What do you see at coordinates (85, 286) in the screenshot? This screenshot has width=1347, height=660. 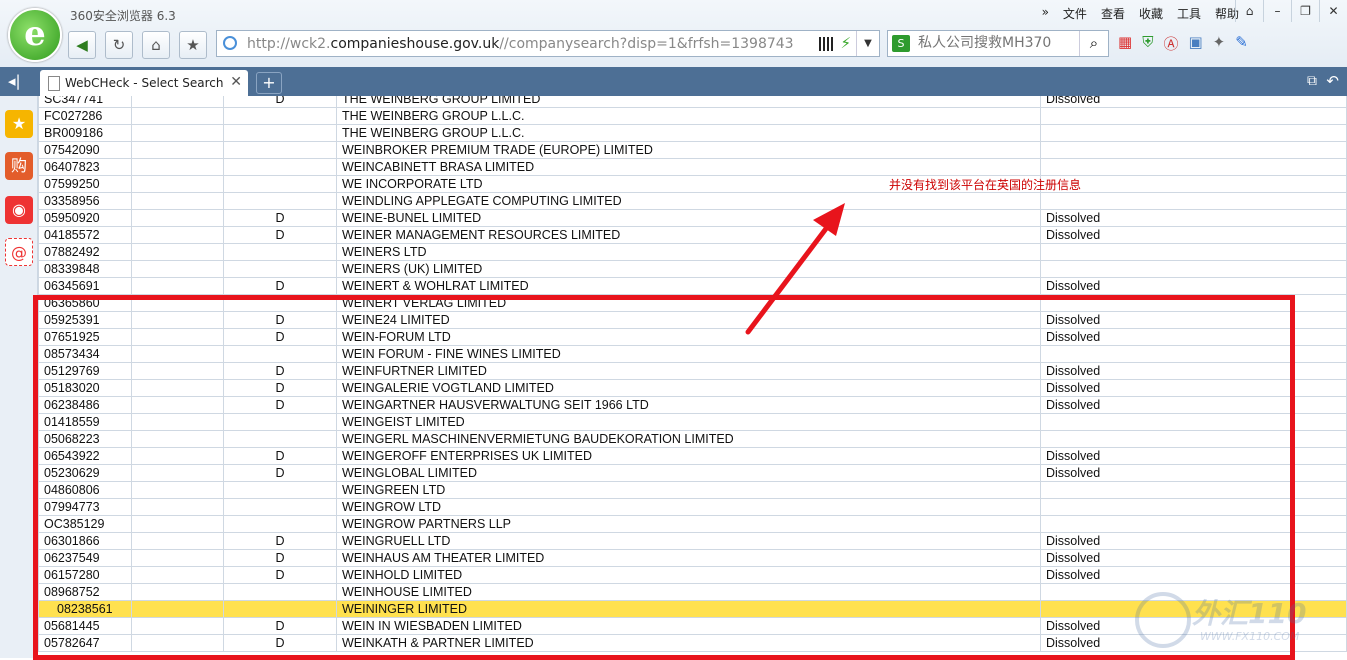 I see `company-number-cell: 06345691` at bounding box center [85, 286].